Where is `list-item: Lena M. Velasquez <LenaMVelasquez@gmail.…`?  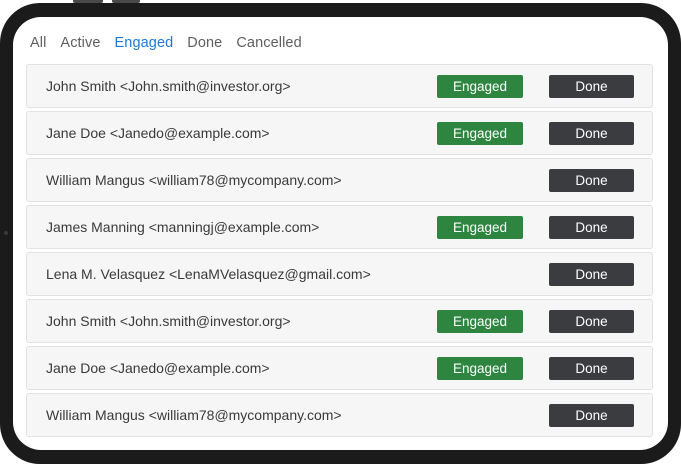
list-item: Lena M. Velasquez <LenaMVelasquez@gmail.… is located at coordinates (339, 274).